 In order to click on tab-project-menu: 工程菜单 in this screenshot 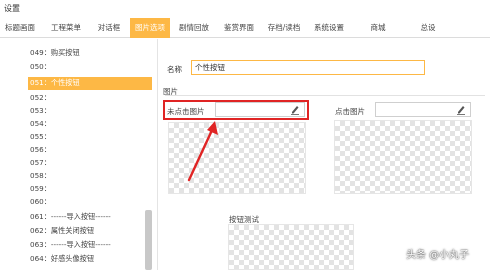, I will do `click(66, 28)`.